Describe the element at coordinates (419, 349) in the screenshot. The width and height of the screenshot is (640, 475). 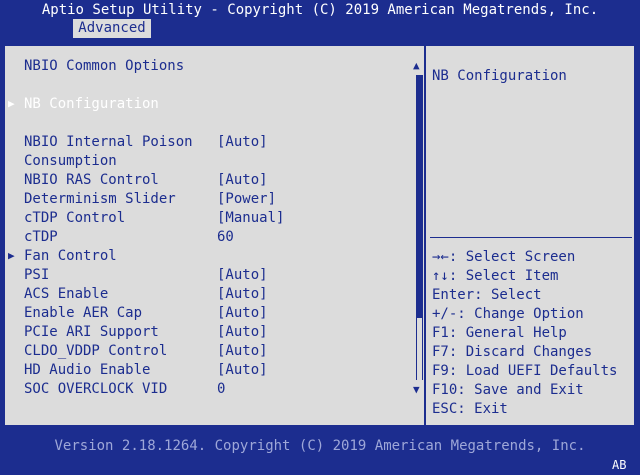
I see `scrollbar-thumb` at that location.